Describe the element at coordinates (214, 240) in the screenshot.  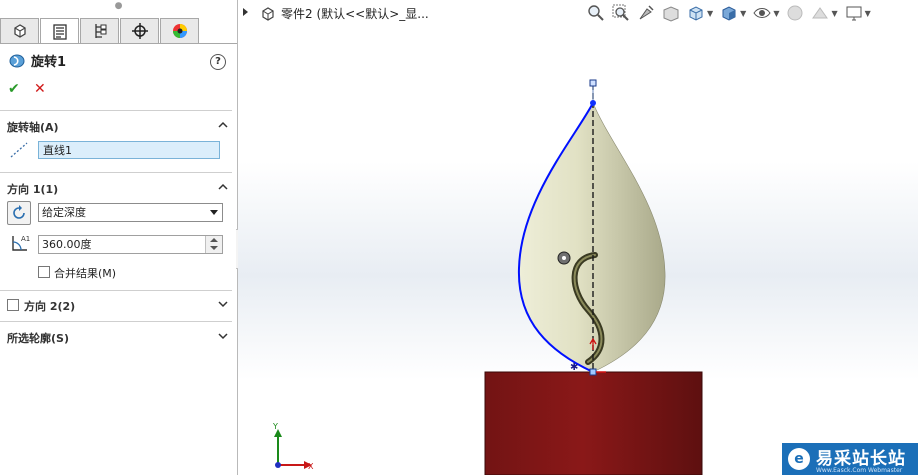
I see `spin-up-icon` at that location.